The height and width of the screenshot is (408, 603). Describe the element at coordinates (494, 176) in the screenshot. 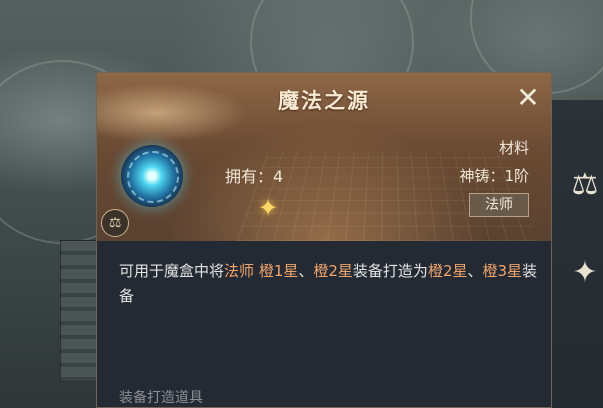

I see `forge-level: 神铸：1阶` at that location.